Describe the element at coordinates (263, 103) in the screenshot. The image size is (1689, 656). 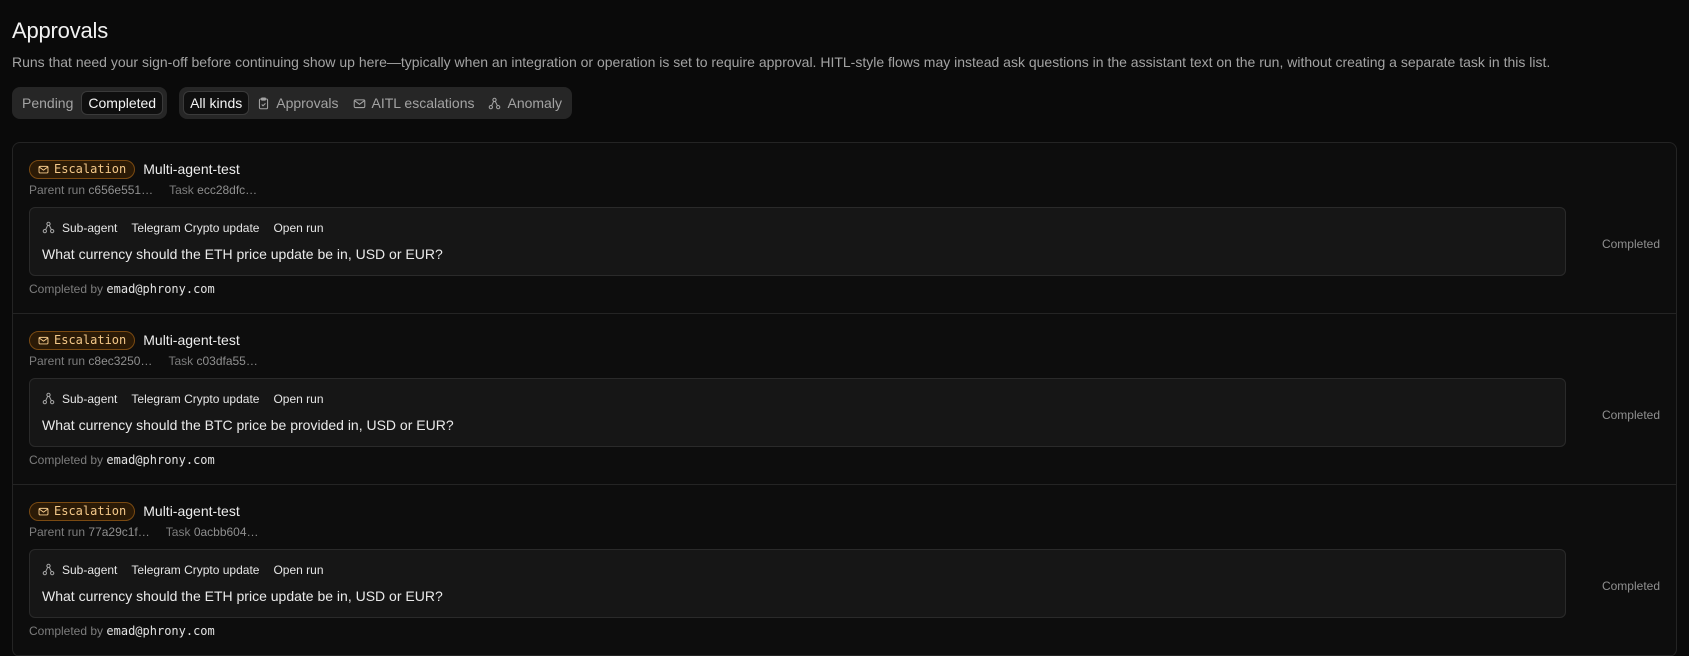
I see `clipboard-check-icon` at that location.